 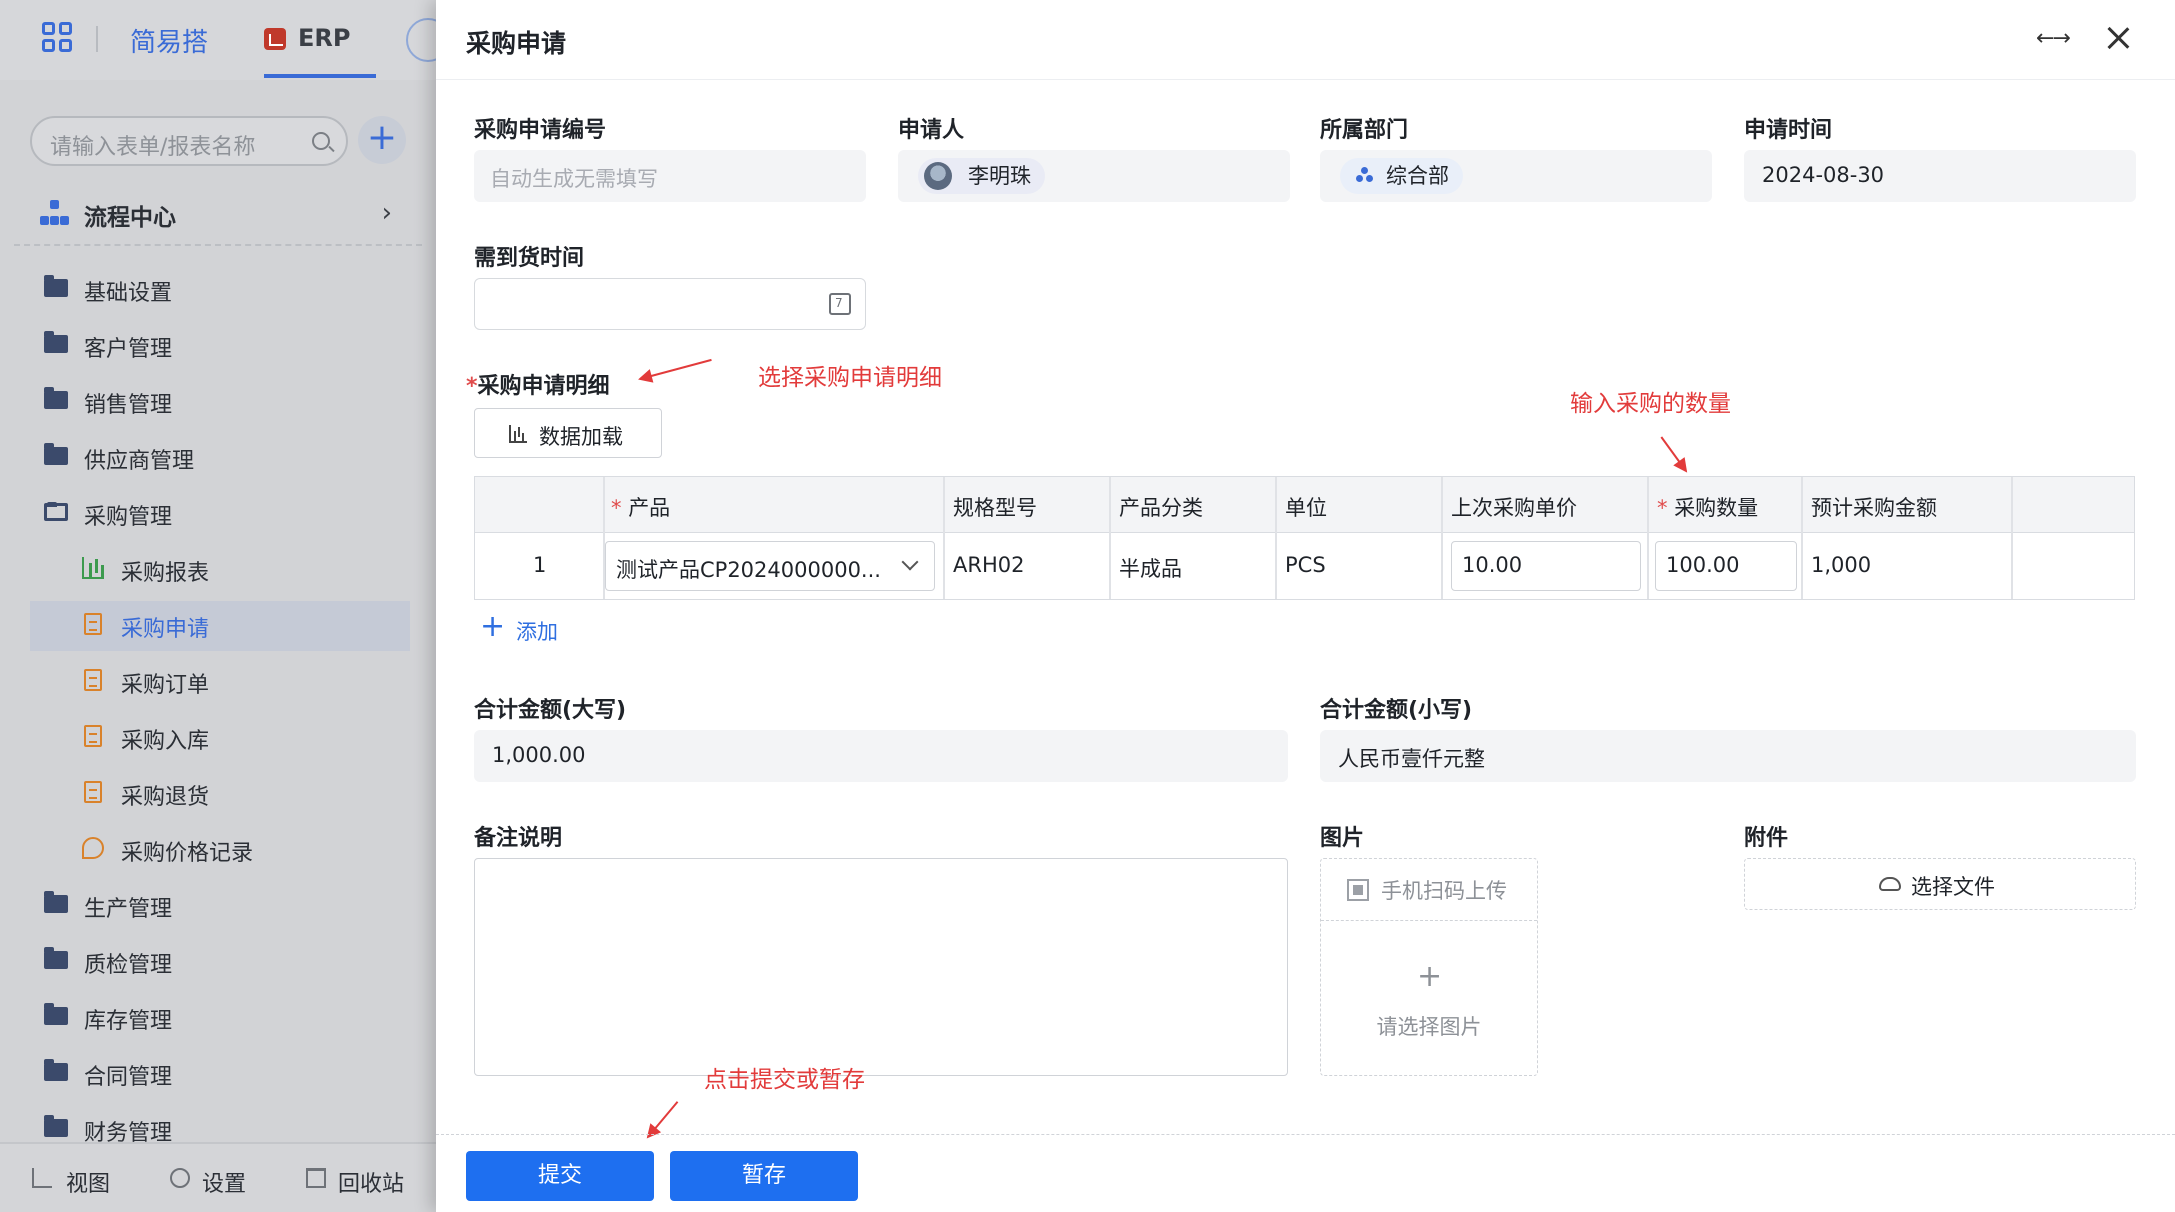 I want to click on apps-grid-icon, so click(x=58, y=38).